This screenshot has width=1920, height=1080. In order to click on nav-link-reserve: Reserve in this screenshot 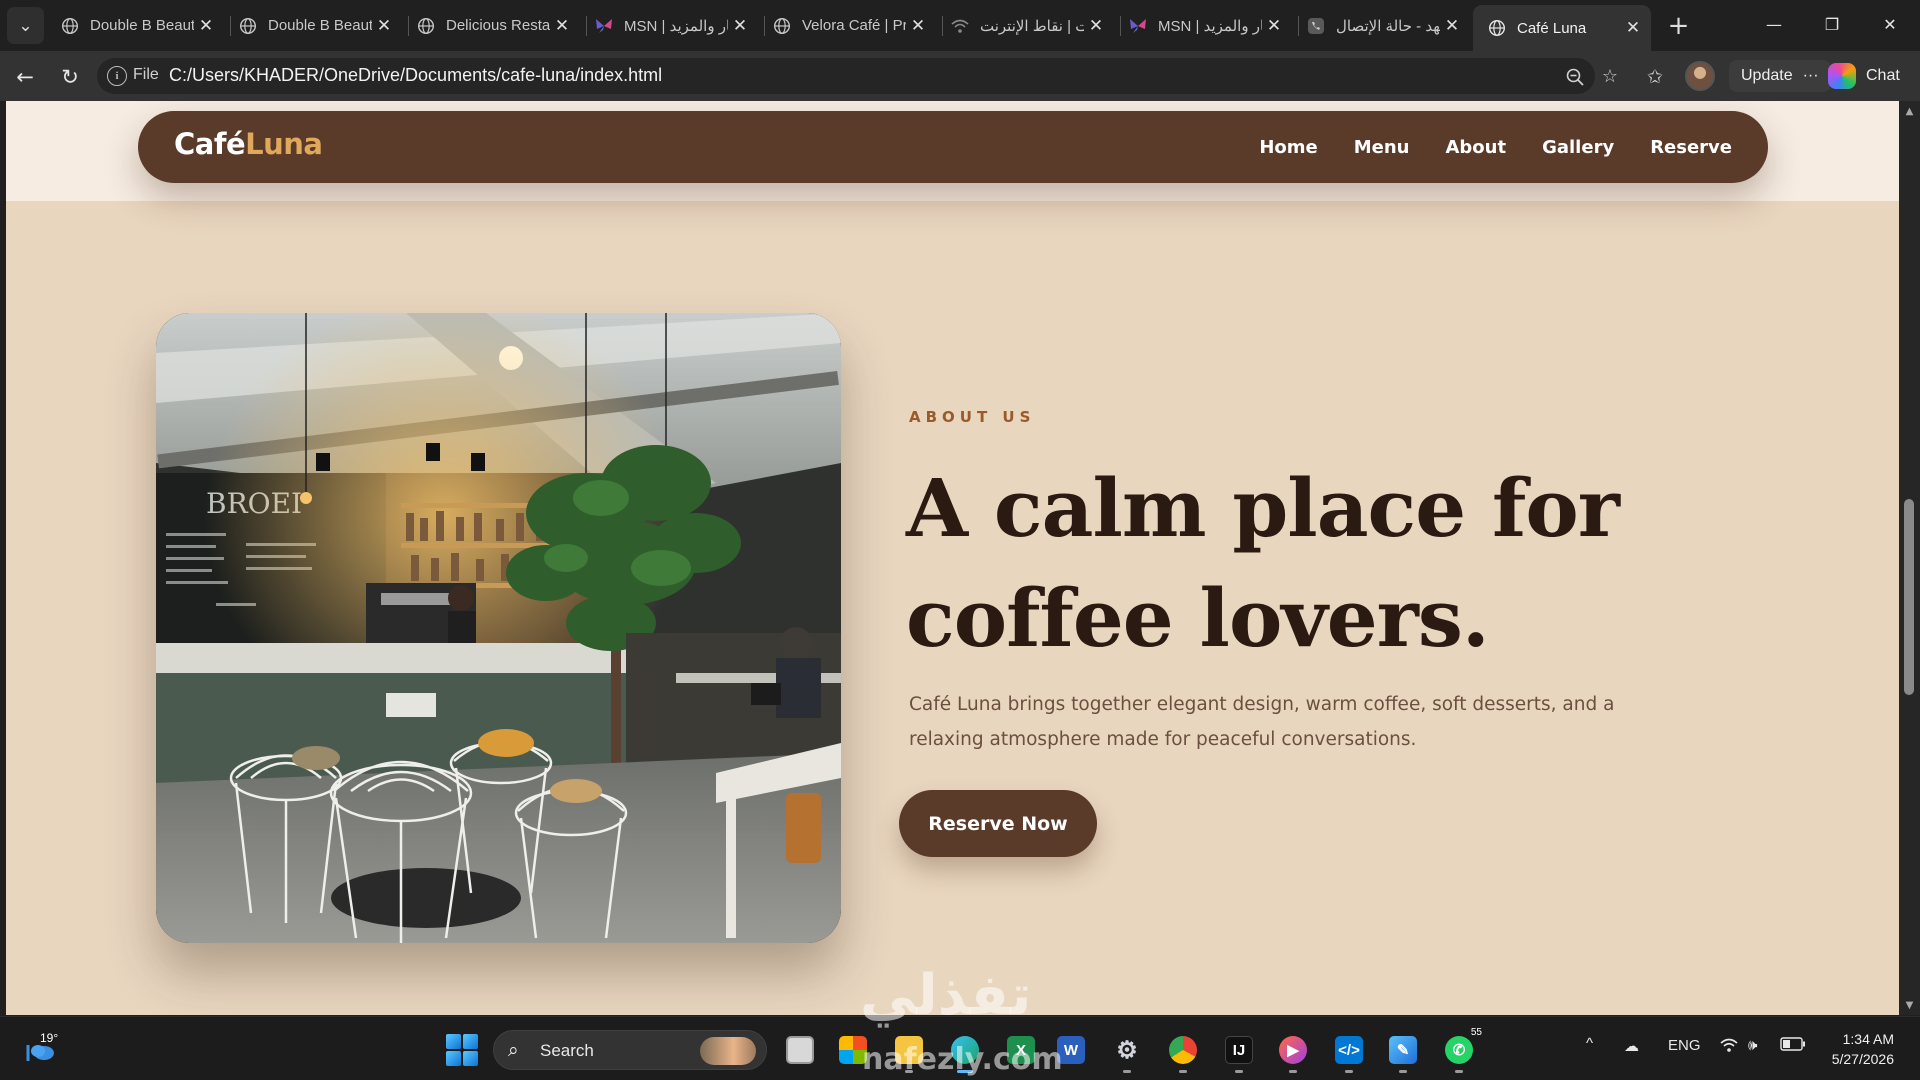, I will do `click(1691, 147)`.